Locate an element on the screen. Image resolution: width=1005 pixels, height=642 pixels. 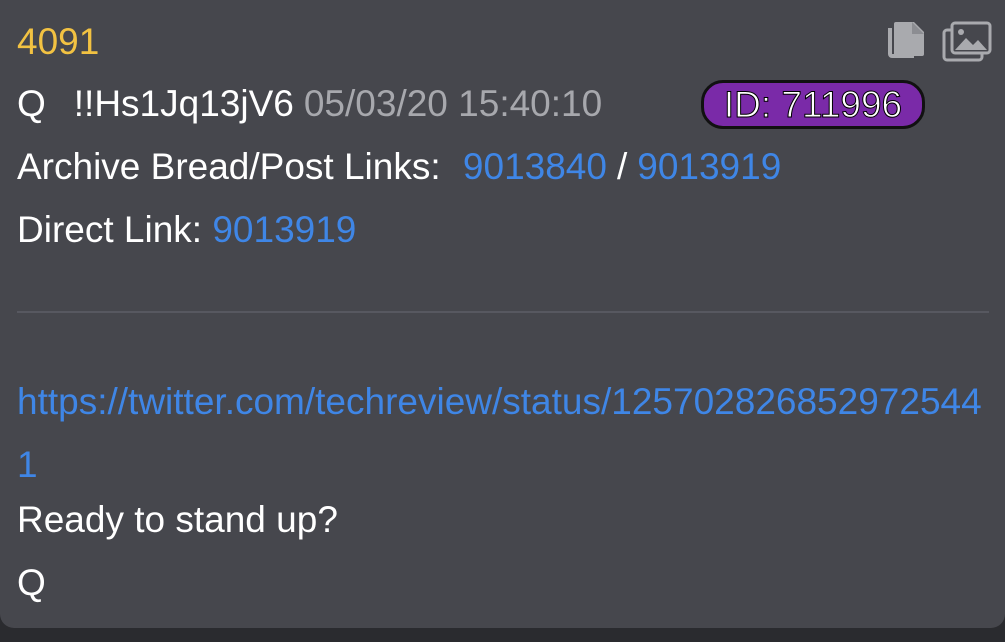
post-number: 4091 is located at coordinates (58, 42).